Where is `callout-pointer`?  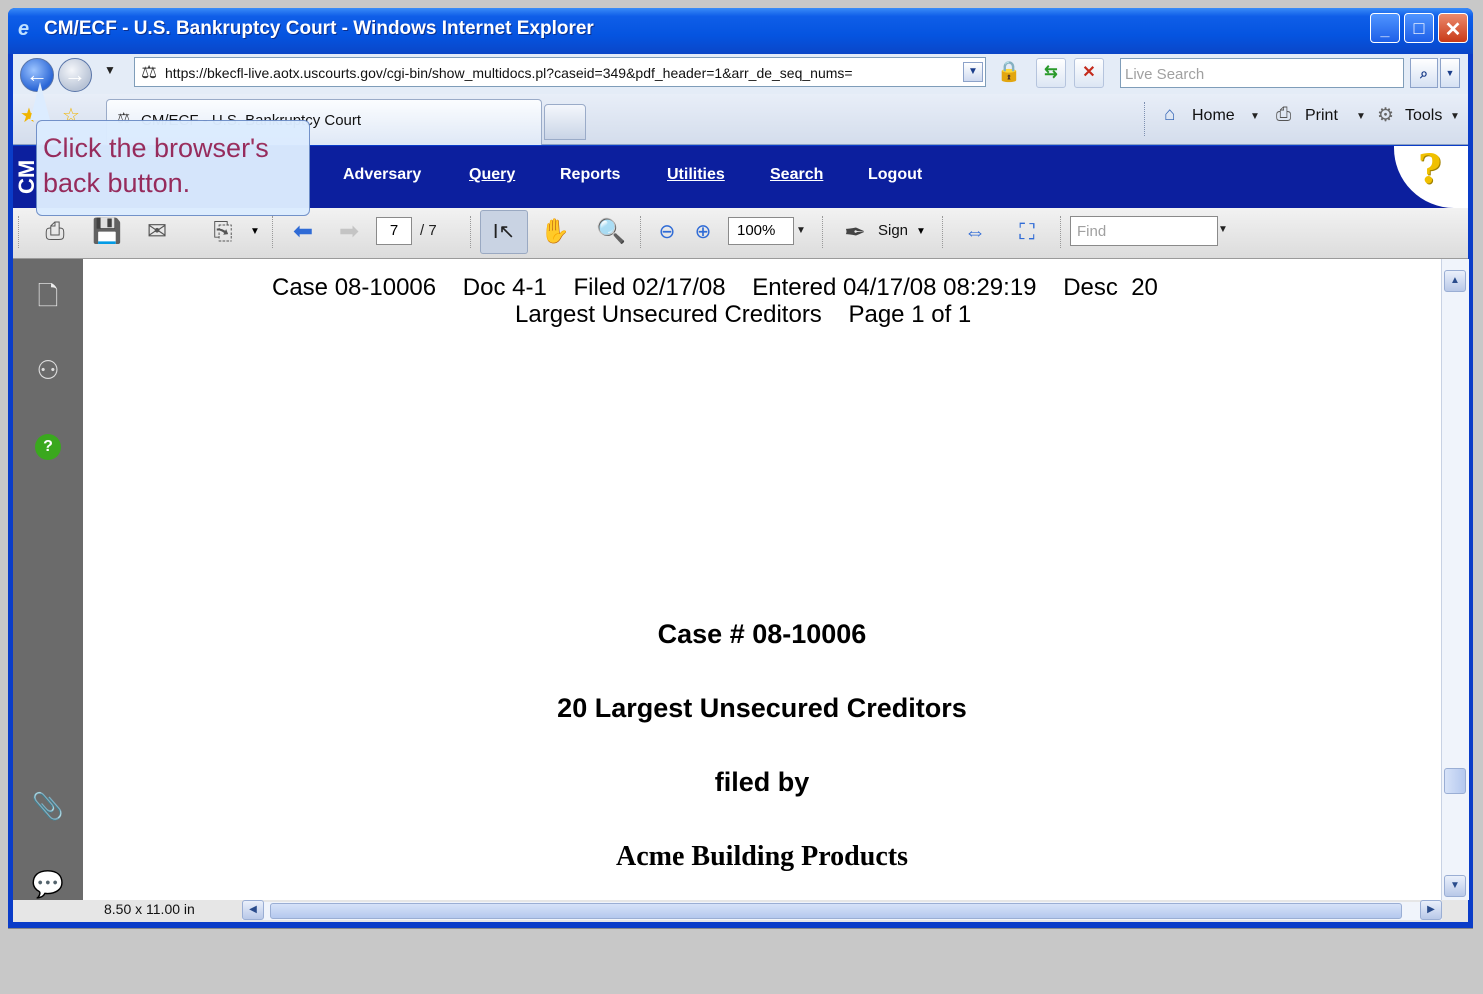
callout-pointer is located at coordinates (40, 101).